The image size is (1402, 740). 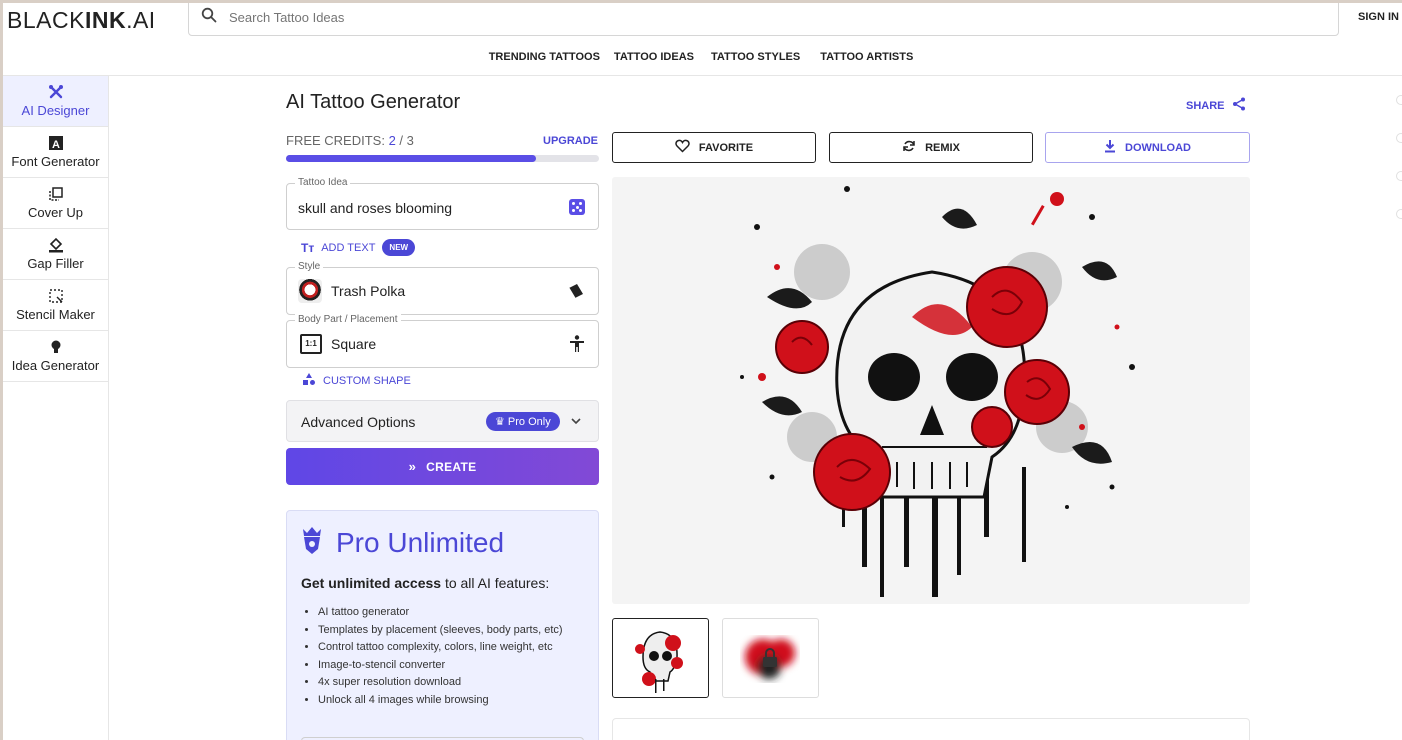 I want to click on style-thumbnail, so click(x=310, y=291).